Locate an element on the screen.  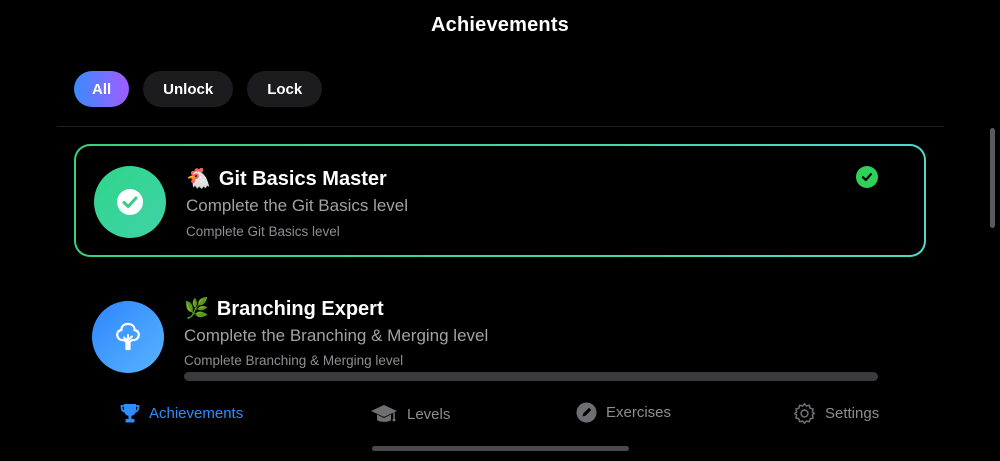
tab-achievements: Achievements is located at coordinates (181, 413).